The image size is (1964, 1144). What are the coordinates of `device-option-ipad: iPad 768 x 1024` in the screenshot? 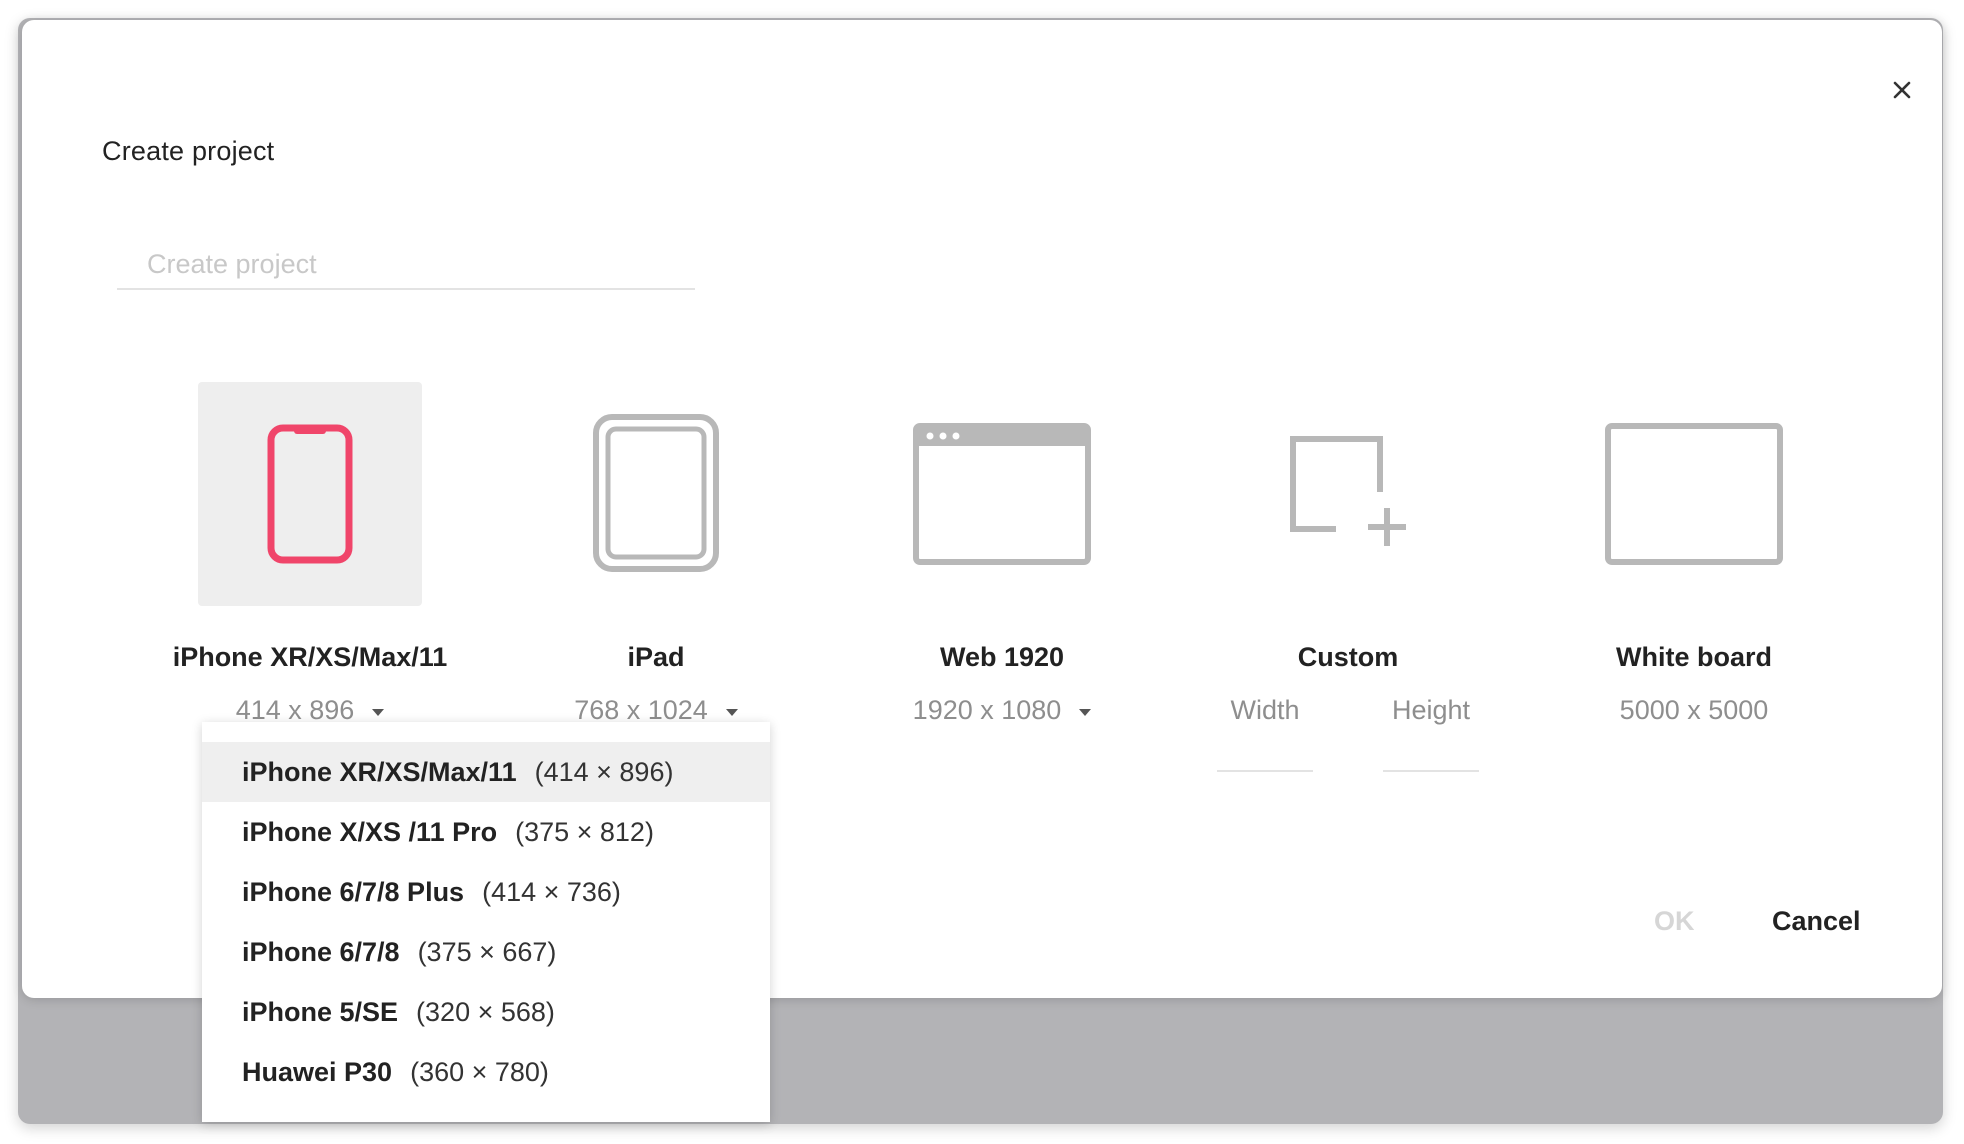 It's located at (656, 554).